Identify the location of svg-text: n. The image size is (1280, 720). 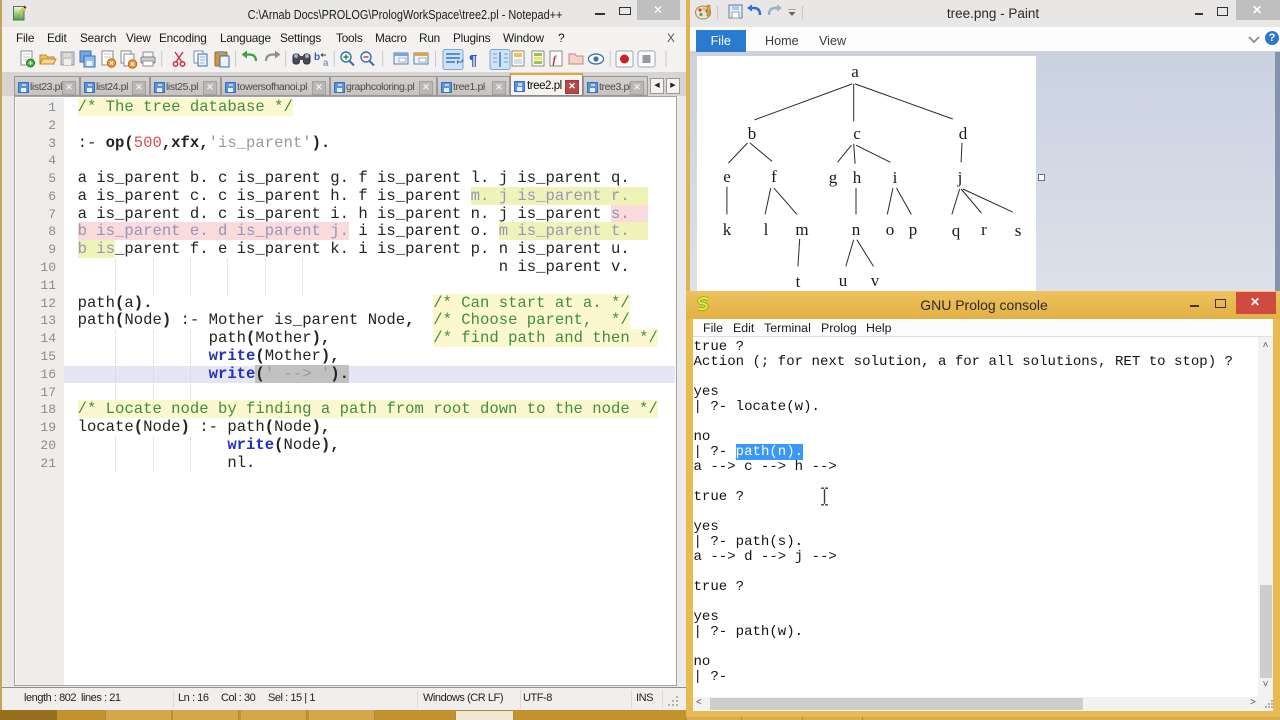
(856, 229).